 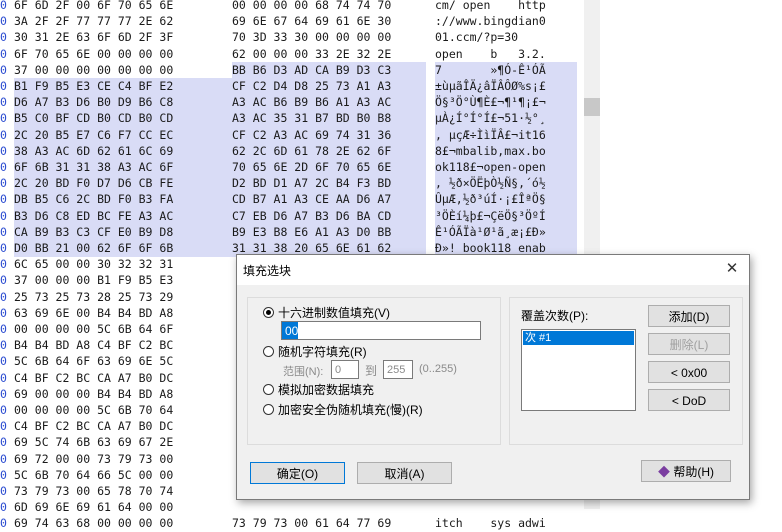 What do you see at coordinates (329, 135) in the screenshot?
I see `hex-bytes-right: CF C2 A3 AC 69 74 31 36` at bounding box center [329, 135].